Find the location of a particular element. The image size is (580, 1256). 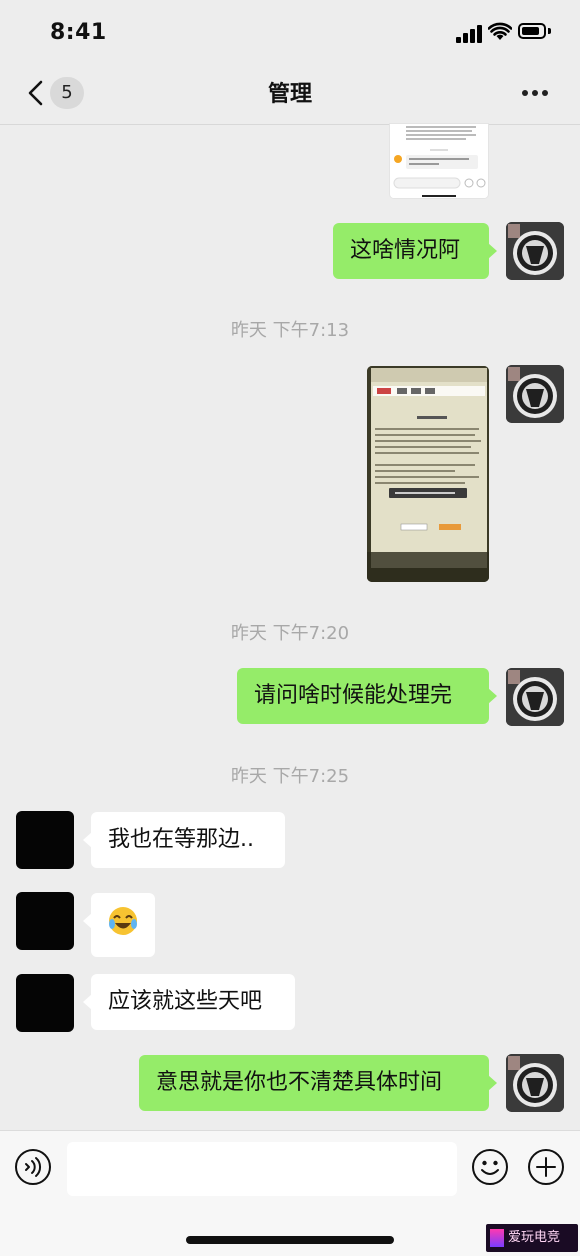

photo-of-monitor is located at coordinates (428, 474).